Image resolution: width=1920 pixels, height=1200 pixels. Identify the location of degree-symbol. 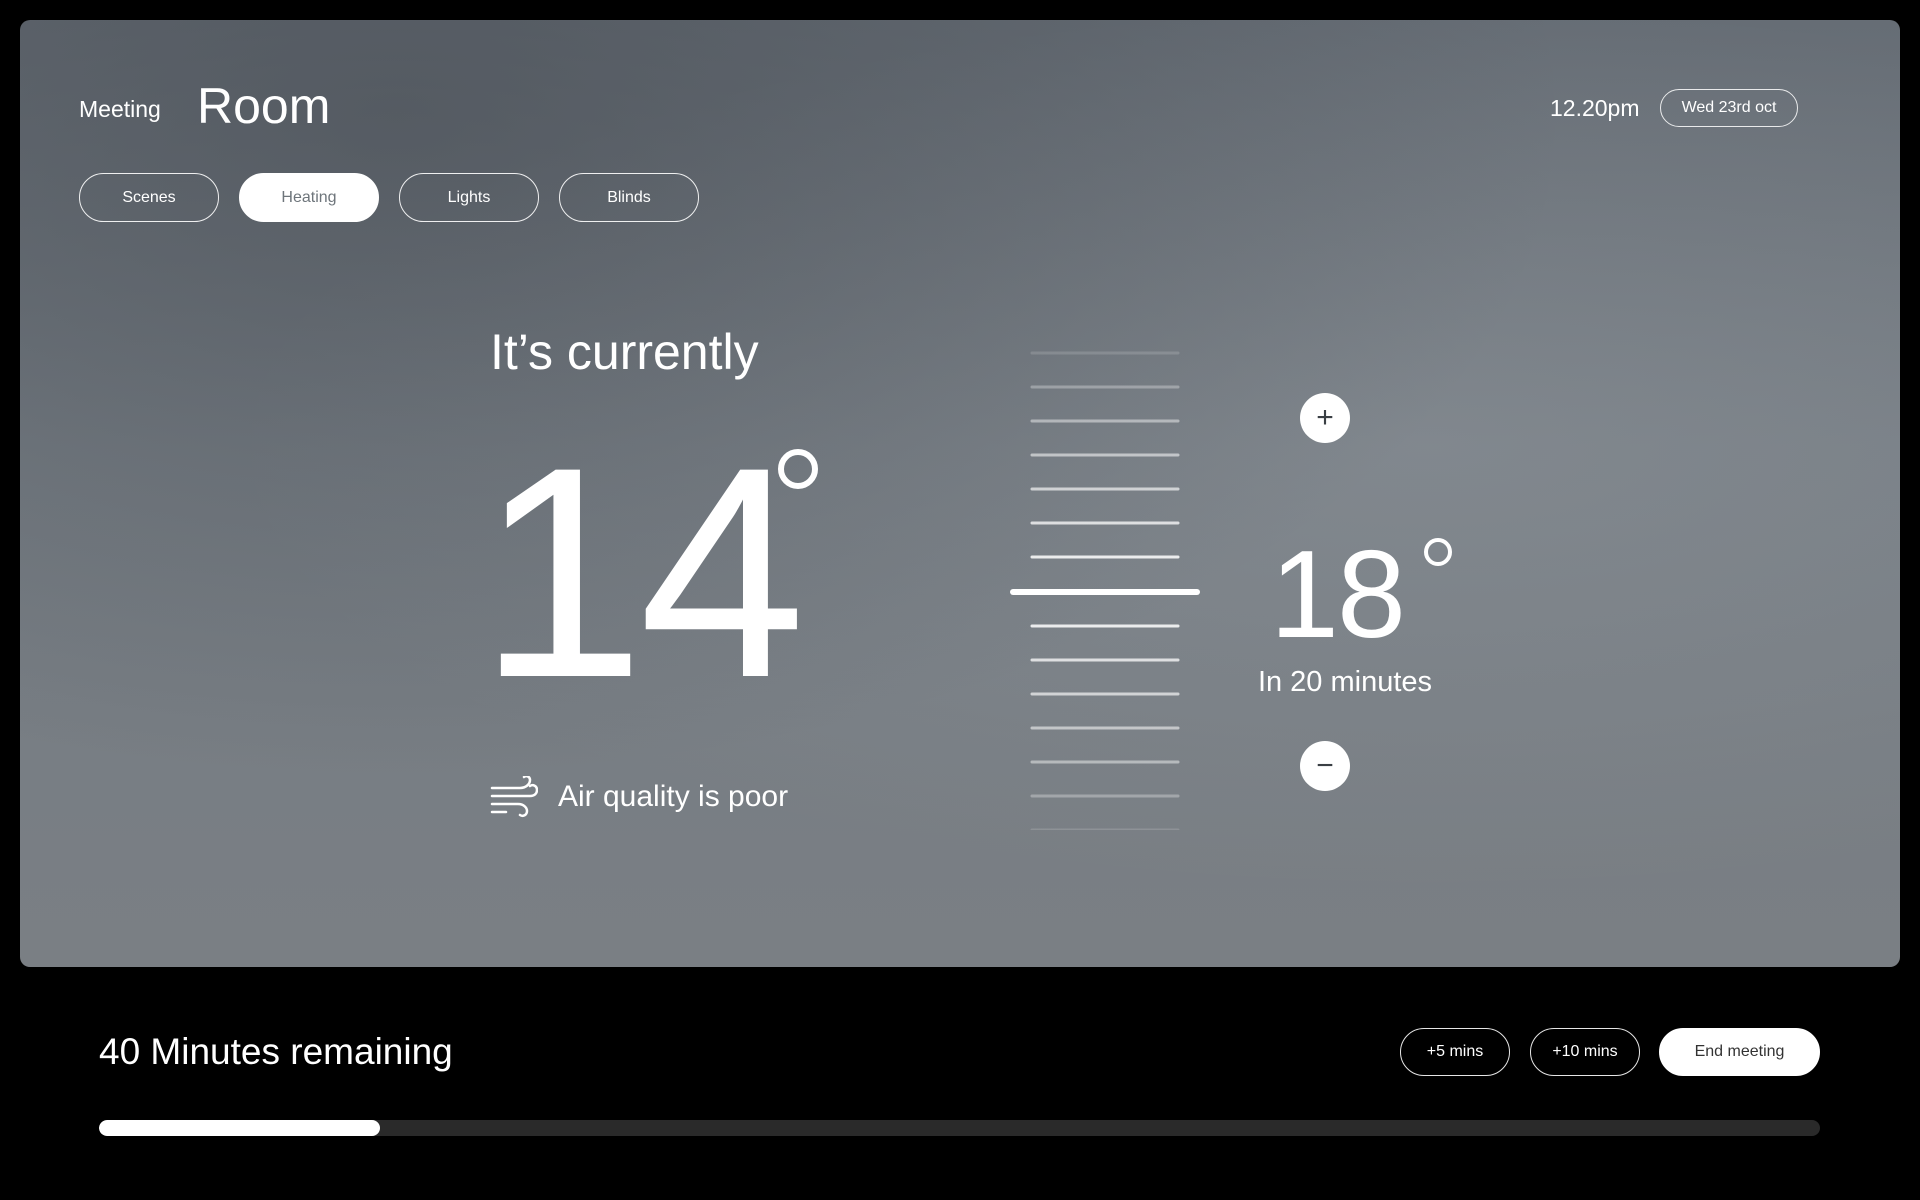
(798, 469).